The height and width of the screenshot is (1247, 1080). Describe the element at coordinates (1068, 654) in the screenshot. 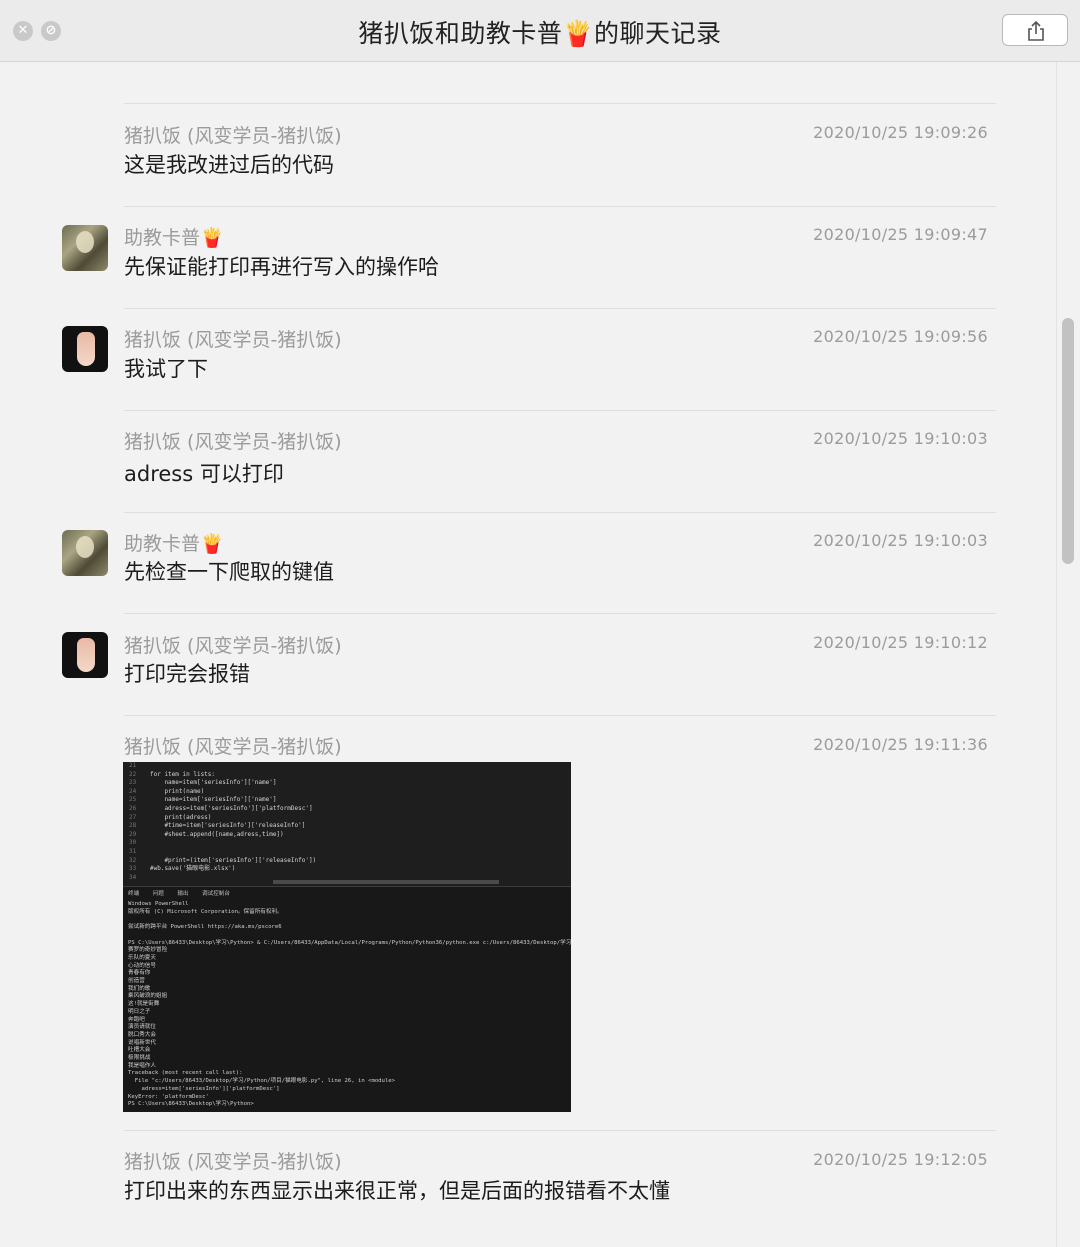

I see `scrollbar-track` at that location.